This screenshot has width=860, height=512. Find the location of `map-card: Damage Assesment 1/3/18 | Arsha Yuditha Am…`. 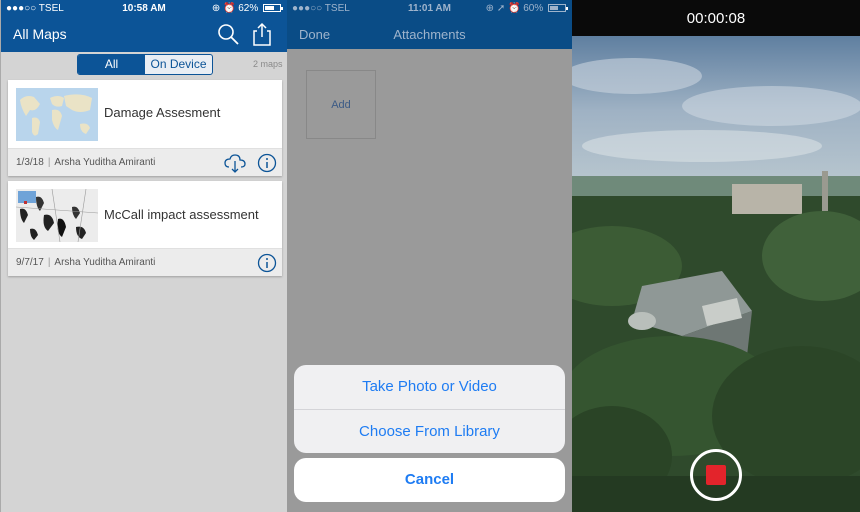

map-card: Damage Assesment 1/3/18 | Arsha Yuditha Am… is located at coordinates (145, 128).